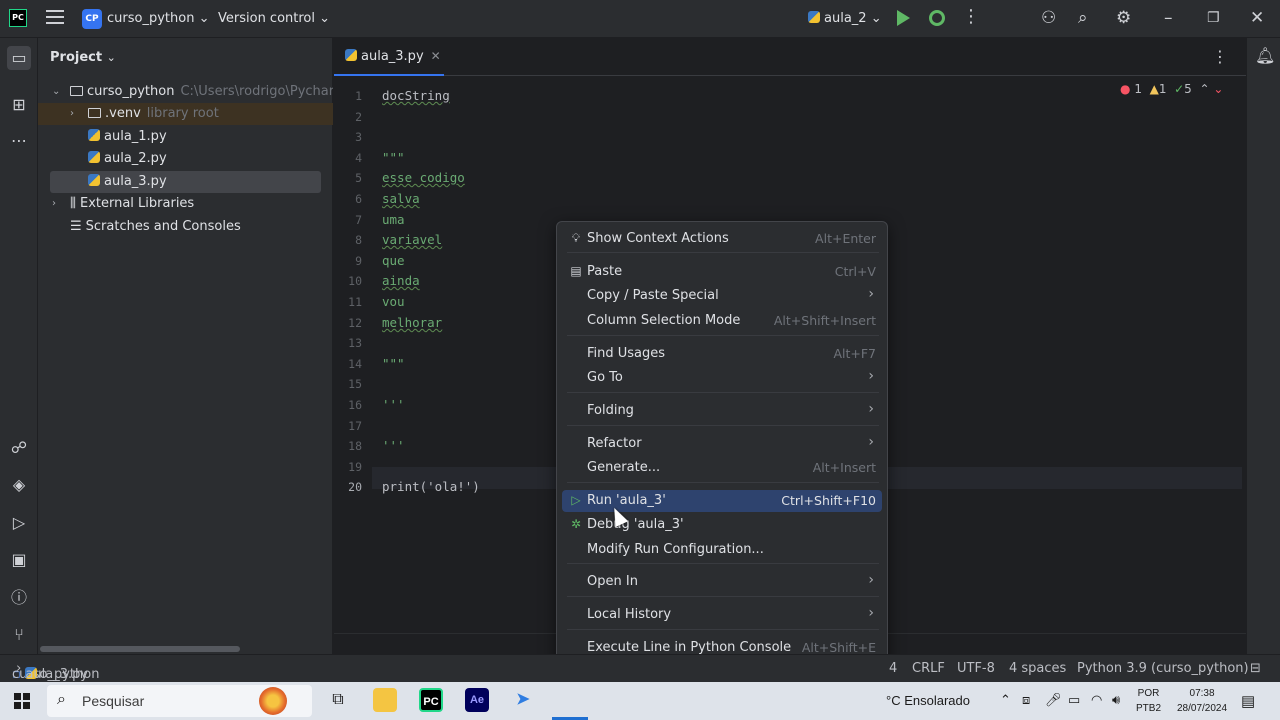 The width and height of the screenshot is (1280, 720). What do you see at coordinates (185, 227) in the screenshot?
I see `tree-scratches: ☰ Scratches and Consoles` at bounding box center [185, 227].